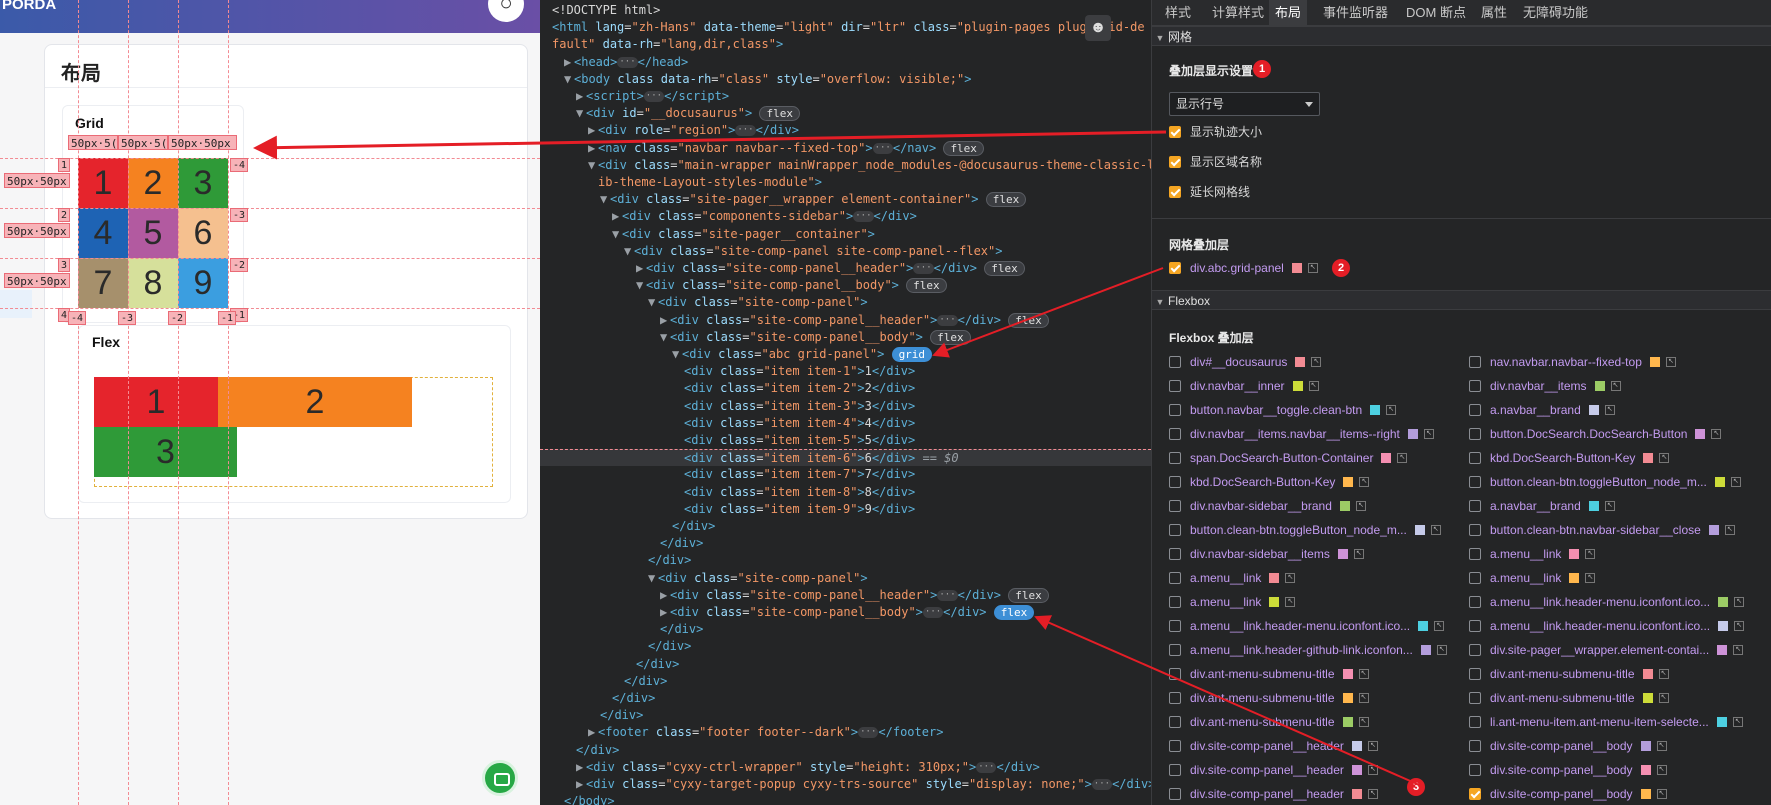 This screenshot has height=805, width=1771. Describe the element at coordinates (1305, 530) in the screenshot. I see `flex-overlay-row: button.clean-btn.toggleButton_node_m... ↖` at that location.